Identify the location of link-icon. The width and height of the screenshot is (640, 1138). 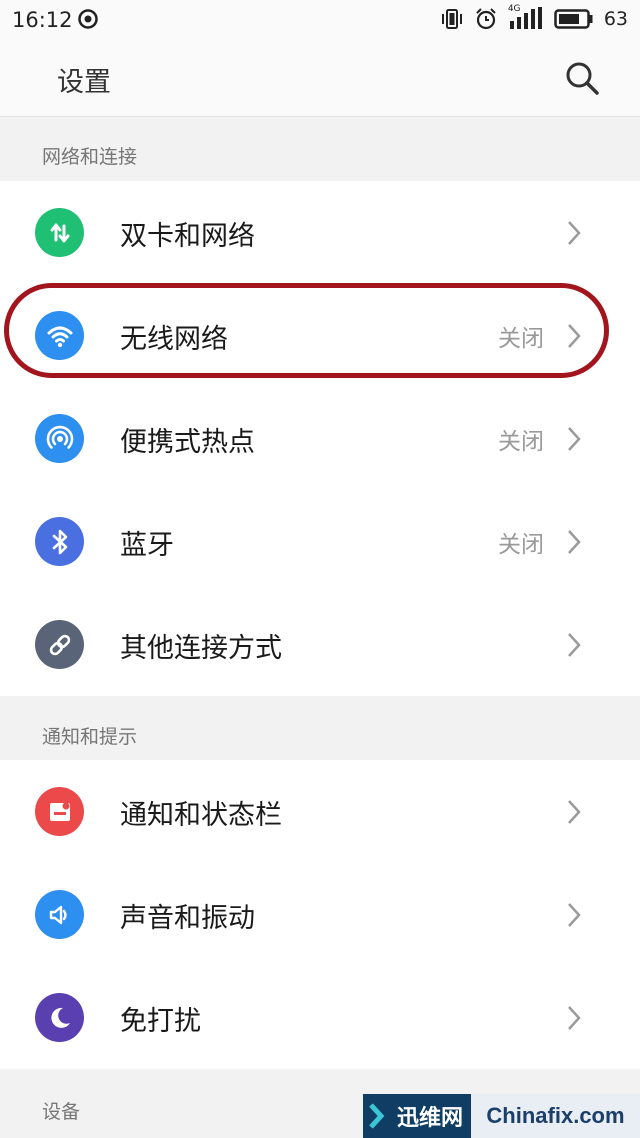
(59, 644).